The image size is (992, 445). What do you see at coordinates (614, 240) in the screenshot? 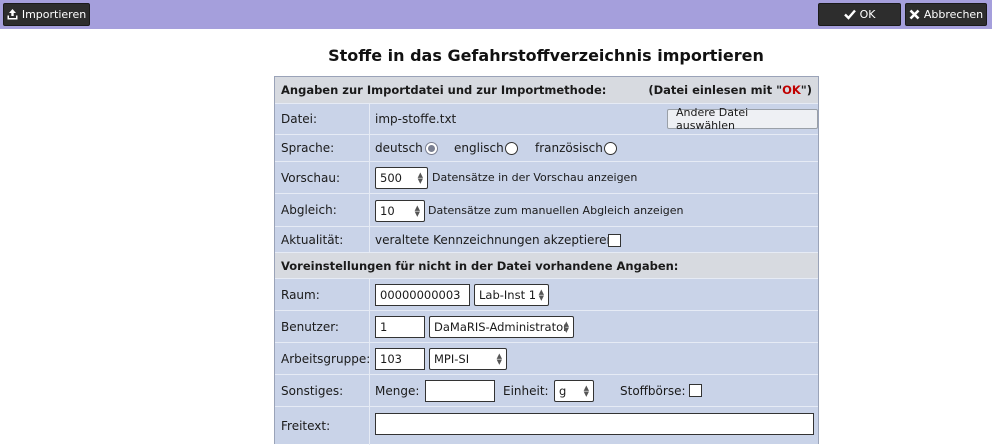
I see `accept-outdated-checkbox` at bounding box center [614, 240].